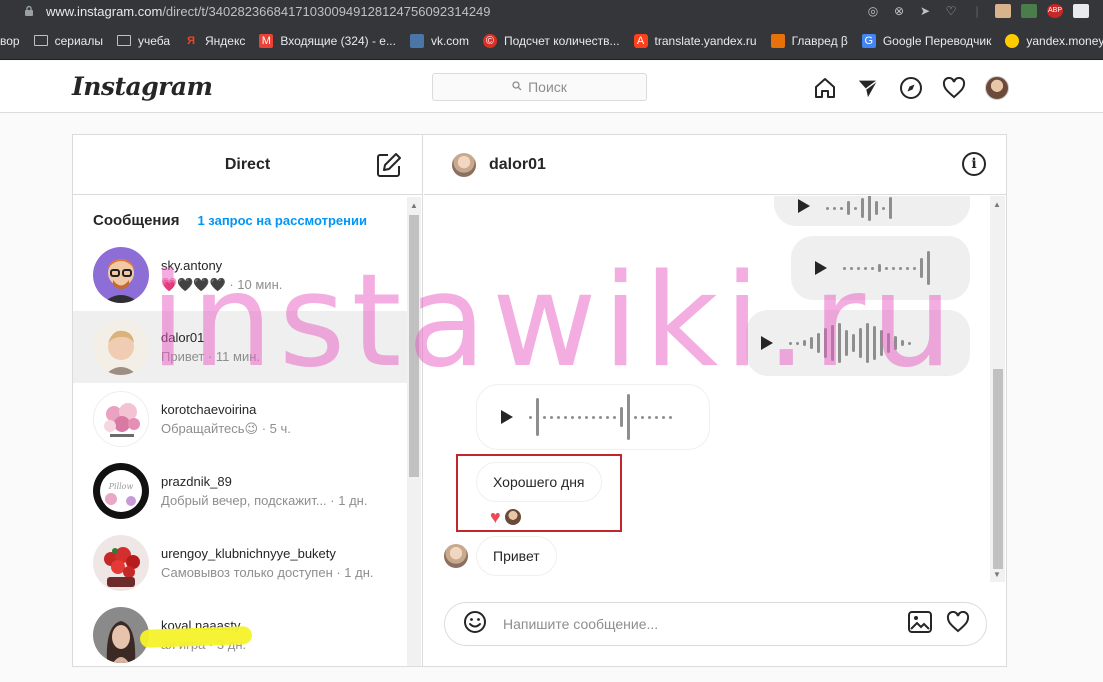  Describe the element at coordinates (911, 88) in the screenshot. I see `explore-compass-icon` at that location.